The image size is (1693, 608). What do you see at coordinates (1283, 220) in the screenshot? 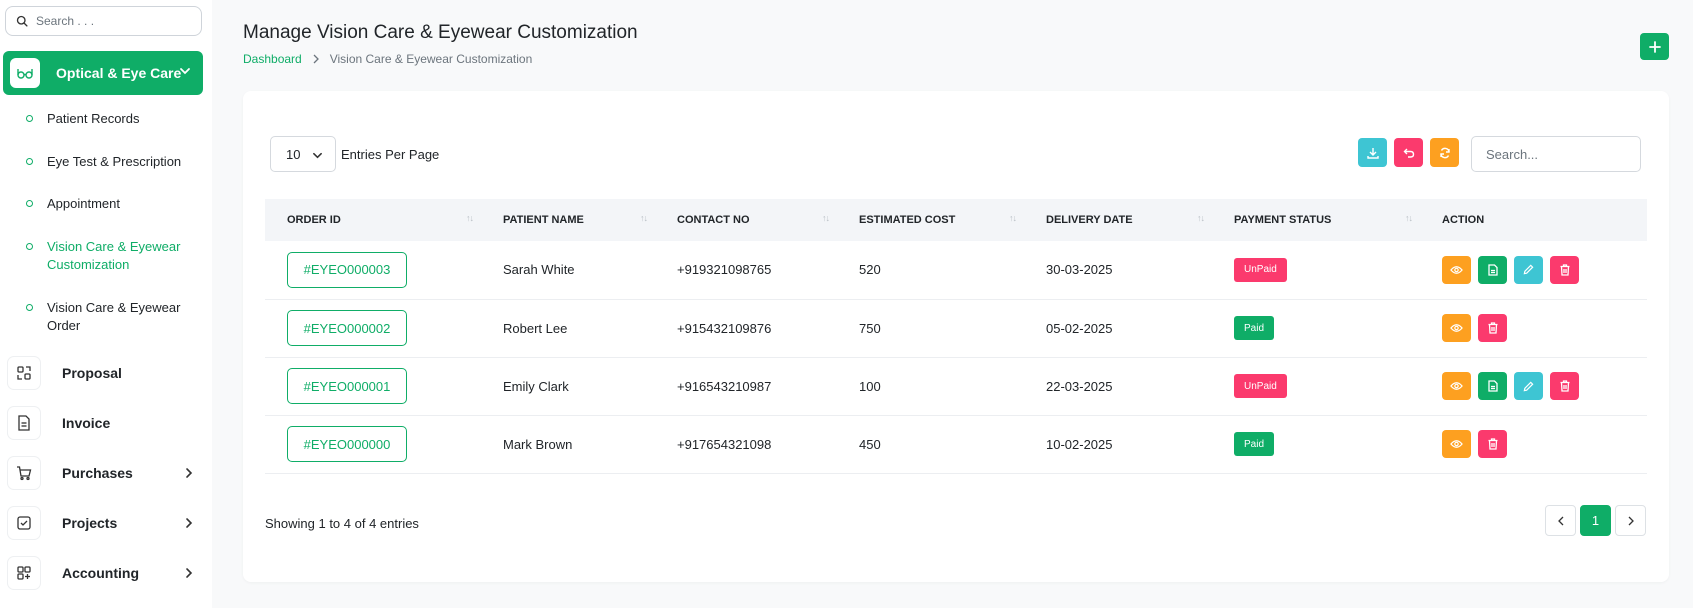
I see `column-header-label: PAYMENT STATUS` at bounding box center [1283, 220].